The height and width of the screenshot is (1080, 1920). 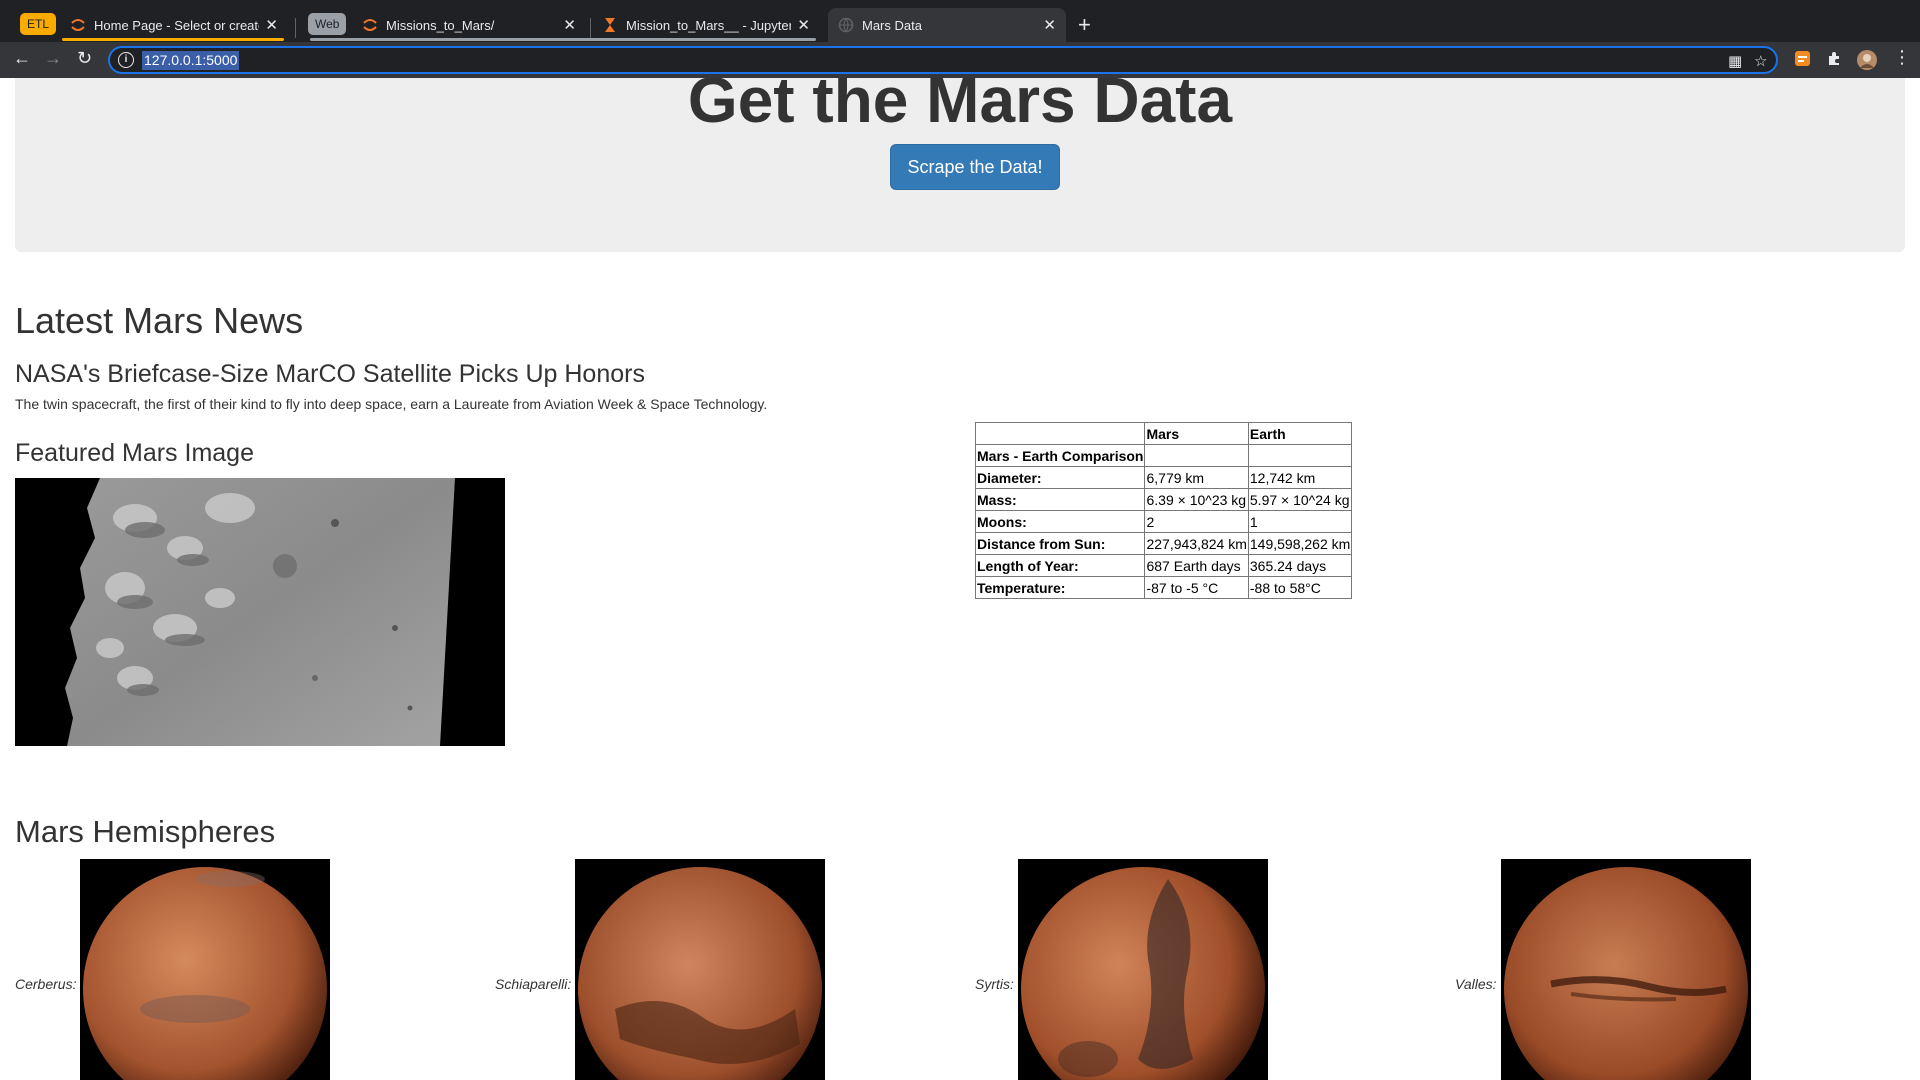 What do you see at coordinates (943, 60) in the screenshot?
I see `address-bar: i 127.0.0.1:5000 ▦ ☆` at bounding box center [943, 60].